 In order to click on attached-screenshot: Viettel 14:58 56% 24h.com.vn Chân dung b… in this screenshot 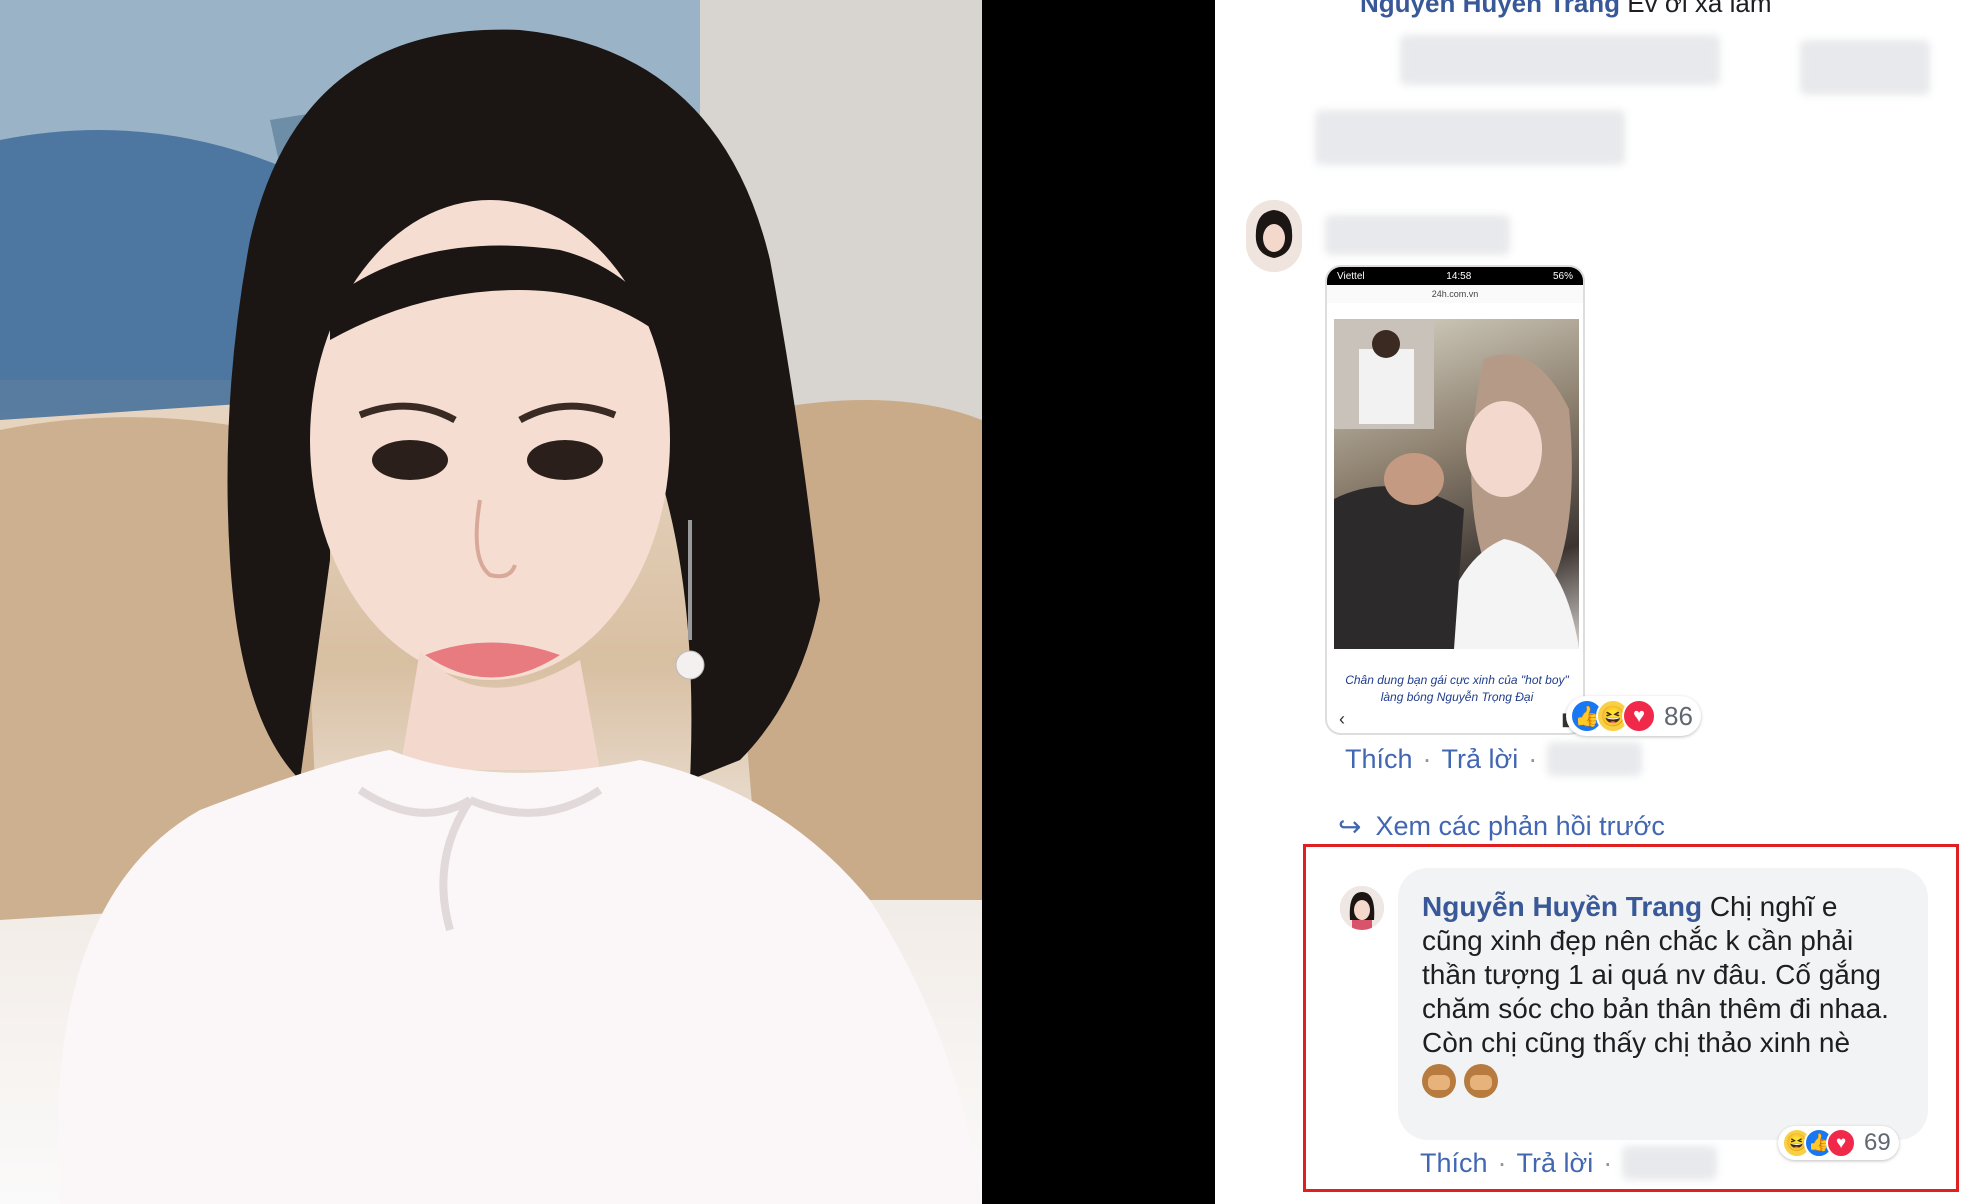, I will do `click(1455, 500)`.